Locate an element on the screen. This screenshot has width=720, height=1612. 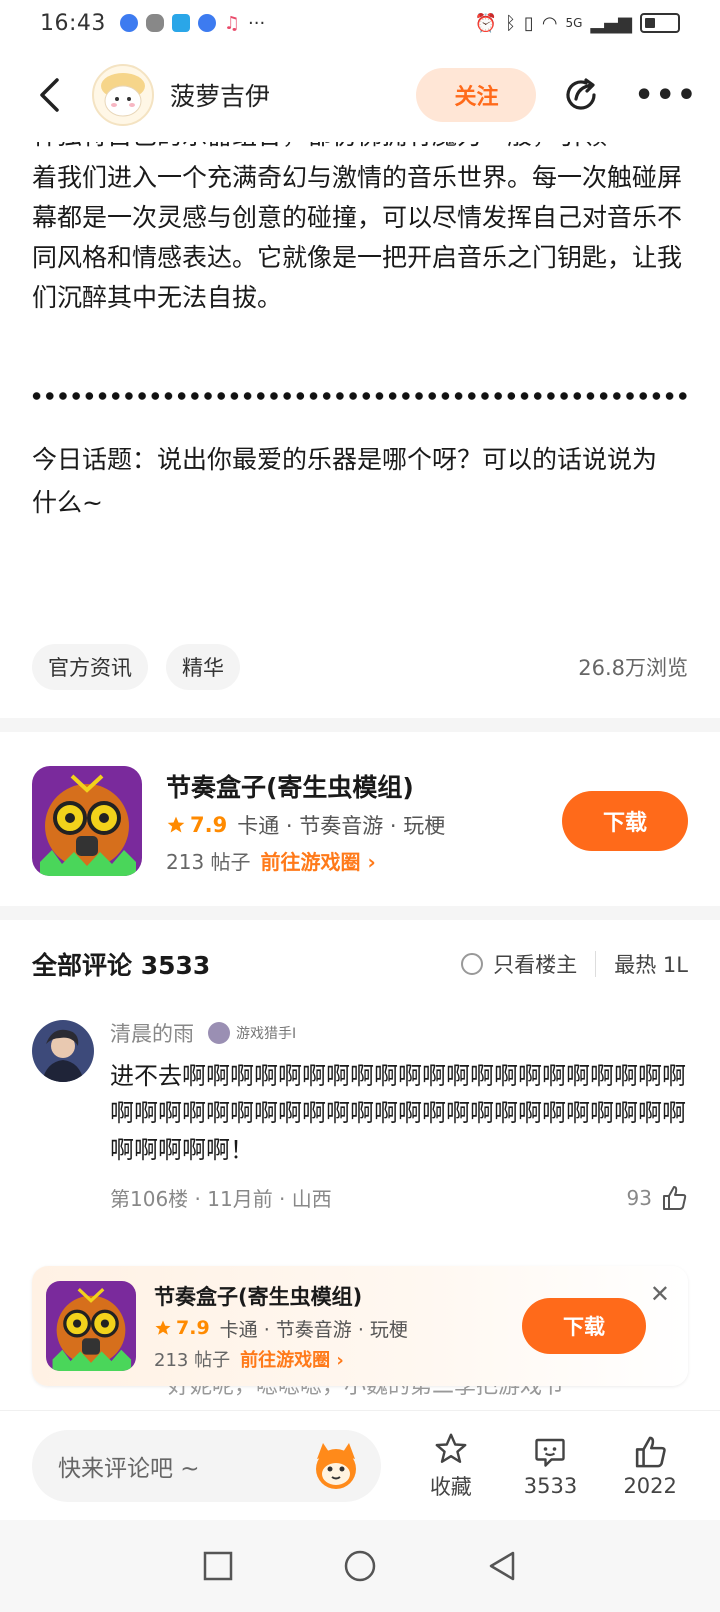
home-icon is located at coordinates (360, 1566).